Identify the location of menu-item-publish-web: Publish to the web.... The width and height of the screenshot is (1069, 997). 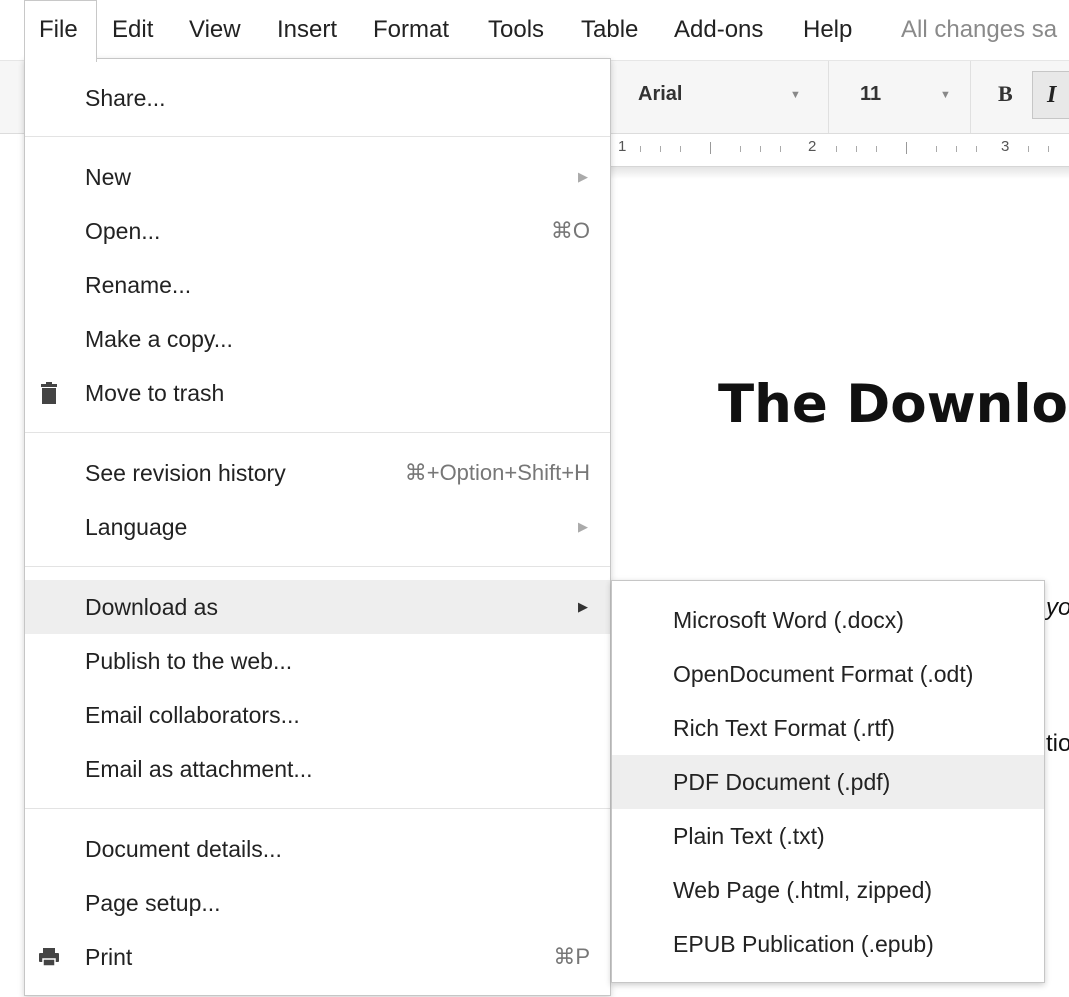
(317, 661).